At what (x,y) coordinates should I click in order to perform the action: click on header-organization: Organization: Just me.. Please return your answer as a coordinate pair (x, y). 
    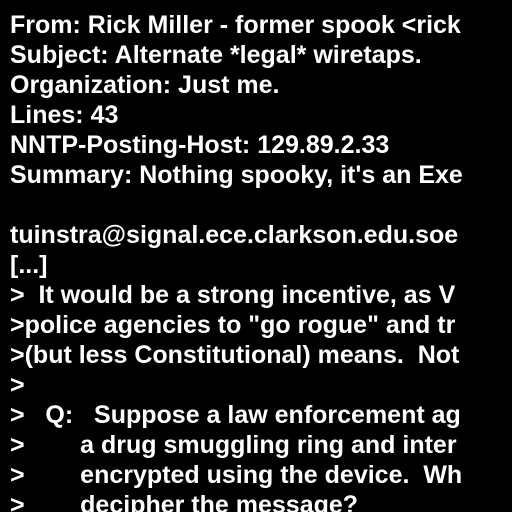
    Looking at the image, I should click on (145, 85).